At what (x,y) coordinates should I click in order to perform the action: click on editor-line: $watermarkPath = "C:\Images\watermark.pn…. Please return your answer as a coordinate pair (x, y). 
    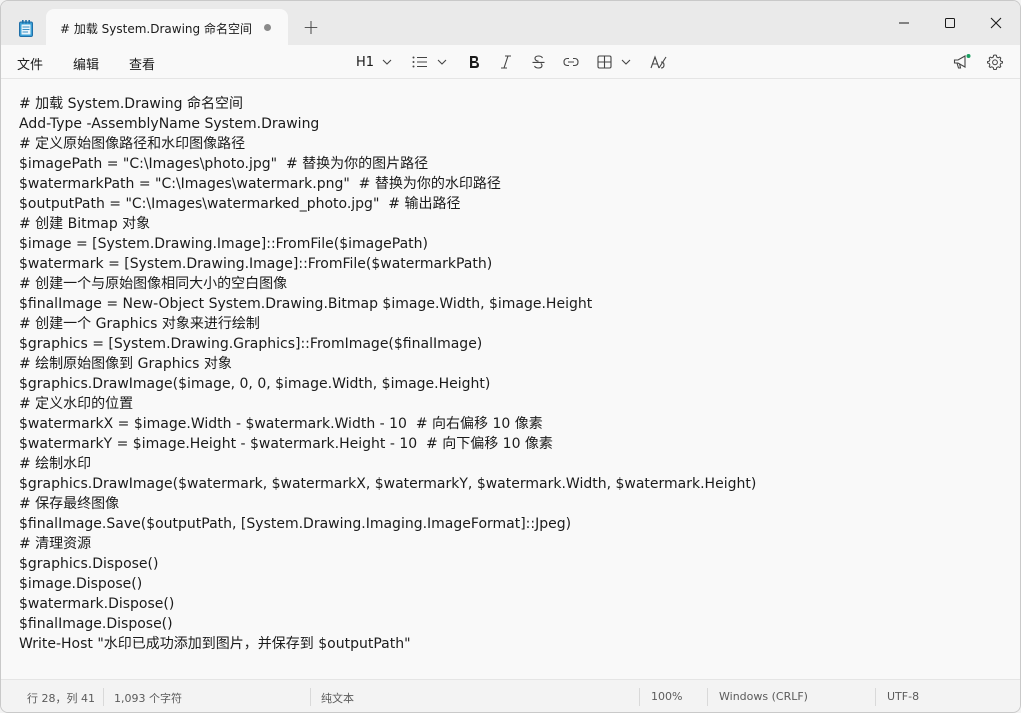
    Looking at the image, I should click on (260, 184).